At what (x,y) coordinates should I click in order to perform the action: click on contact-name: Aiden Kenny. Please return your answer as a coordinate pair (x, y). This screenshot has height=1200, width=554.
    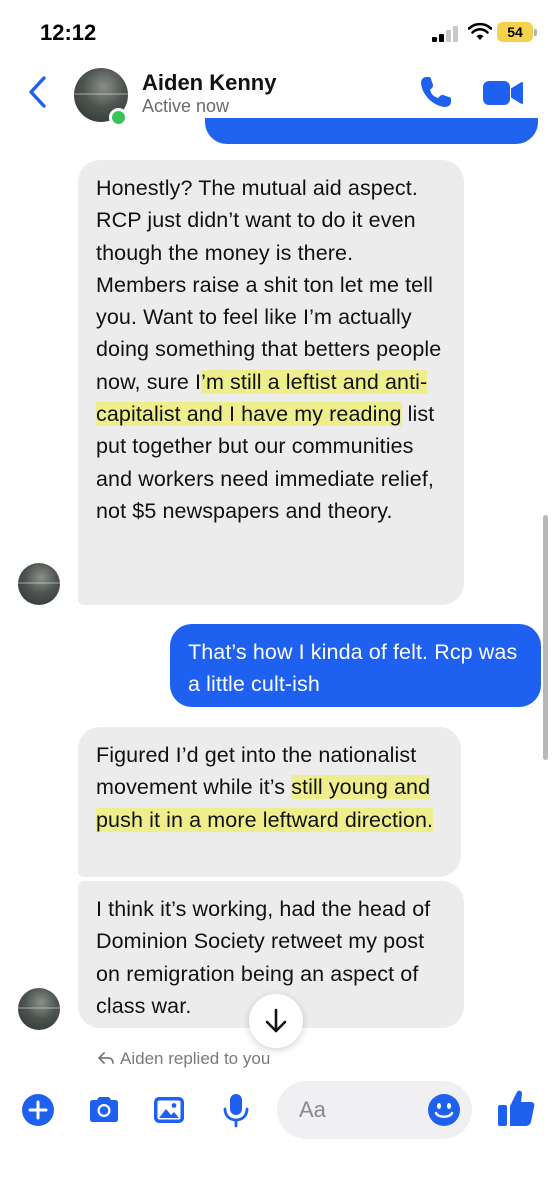
    Looking at the image, I should click on (209, 83).